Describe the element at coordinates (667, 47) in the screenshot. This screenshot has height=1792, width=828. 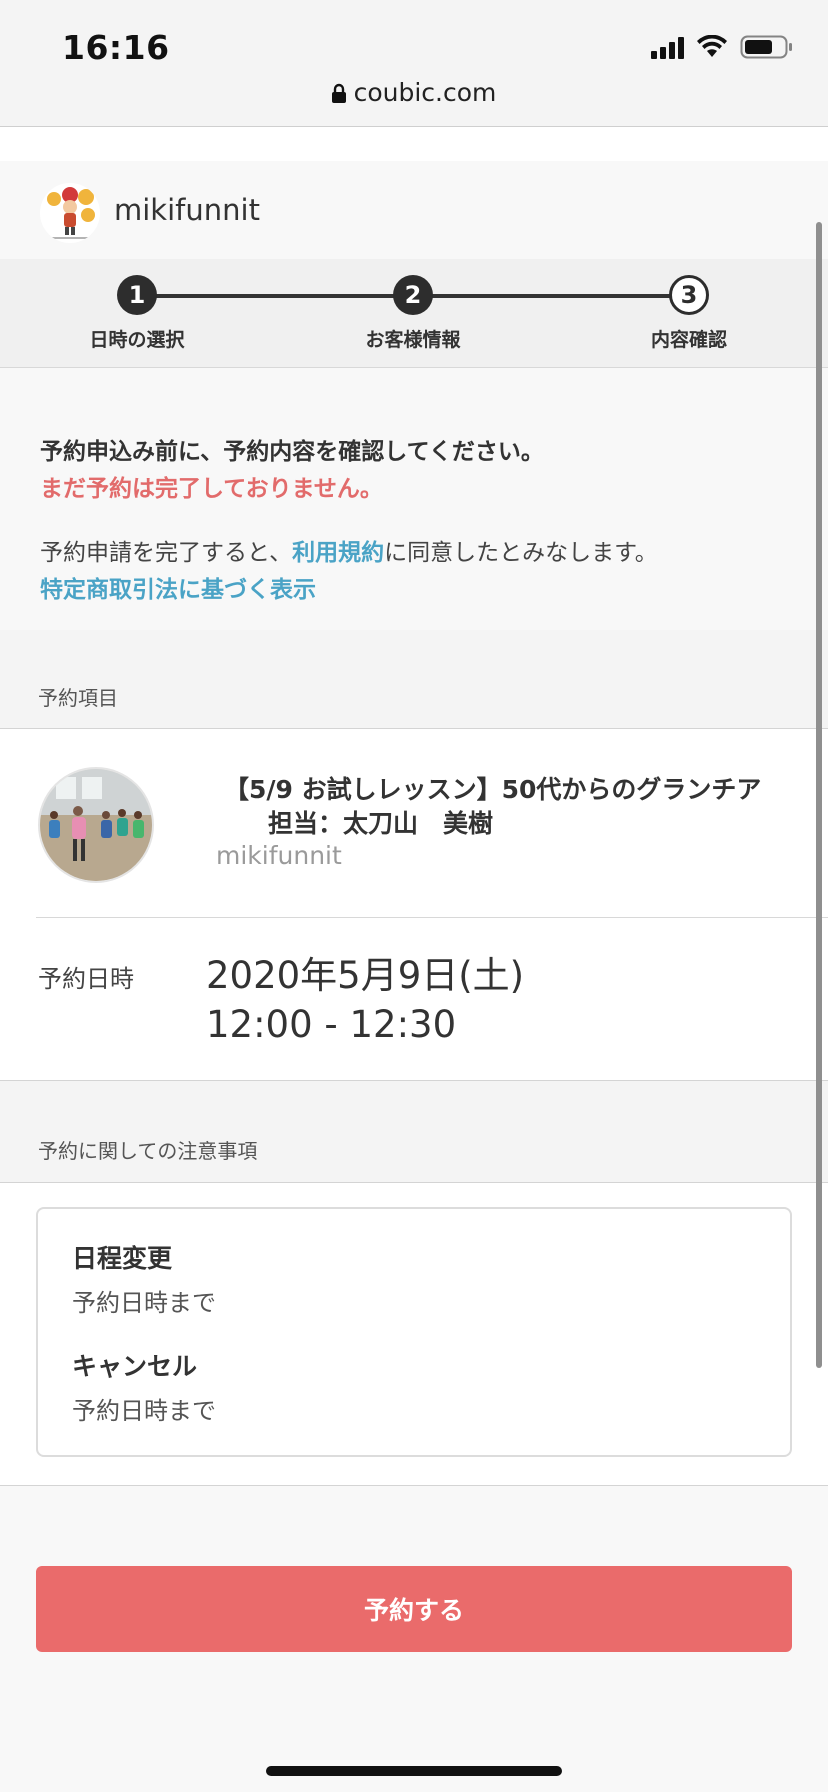
I see `cellular-signal-icon` at that location.